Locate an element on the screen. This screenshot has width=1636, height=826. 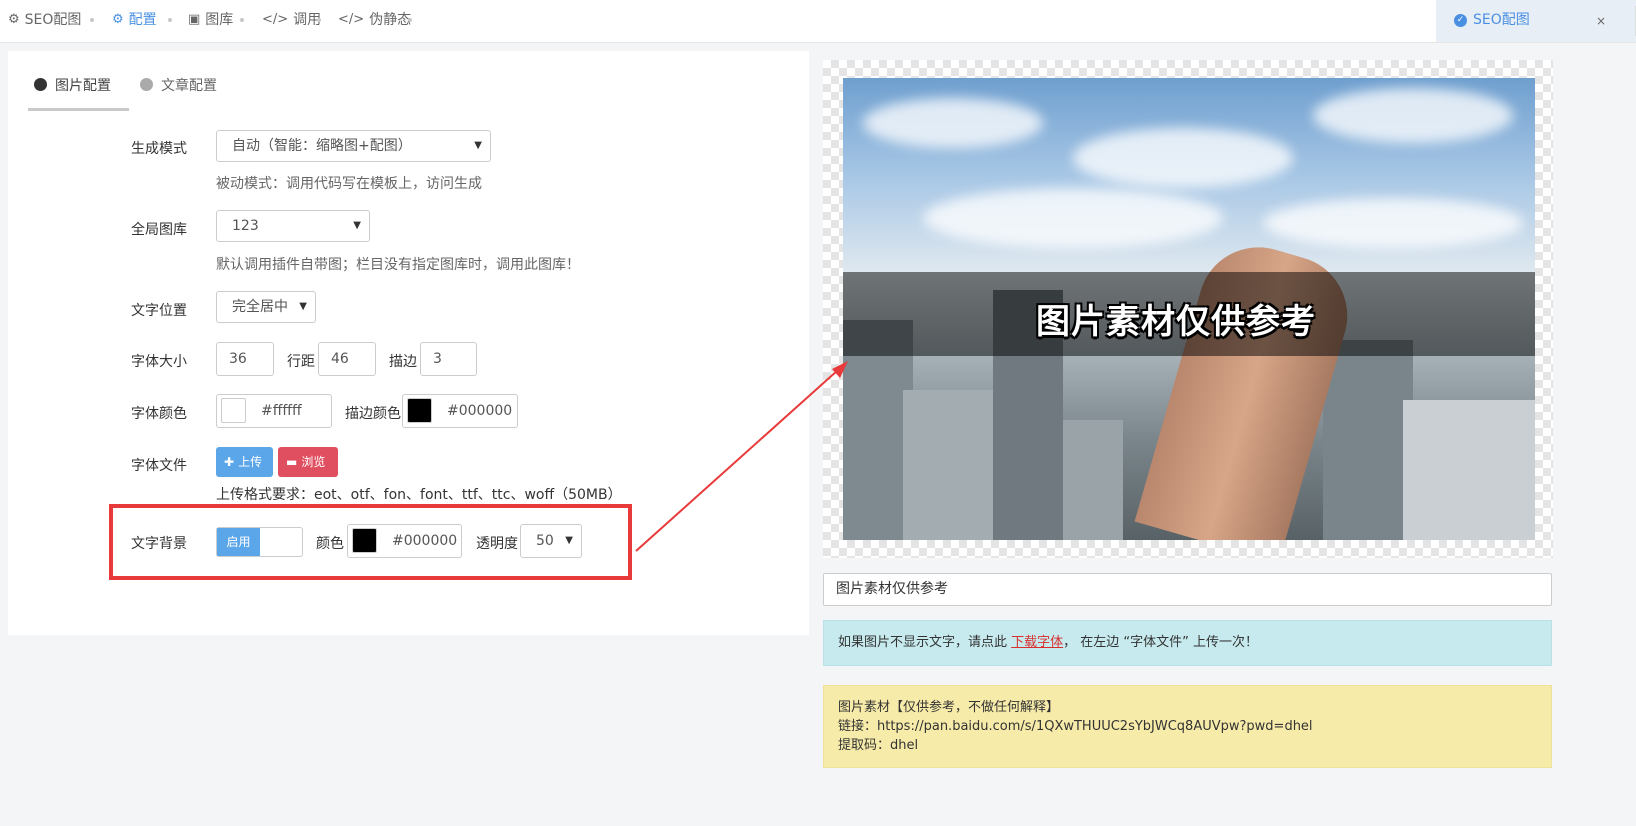
font-color-value: #ffffff is located at coordinates (281, 411).